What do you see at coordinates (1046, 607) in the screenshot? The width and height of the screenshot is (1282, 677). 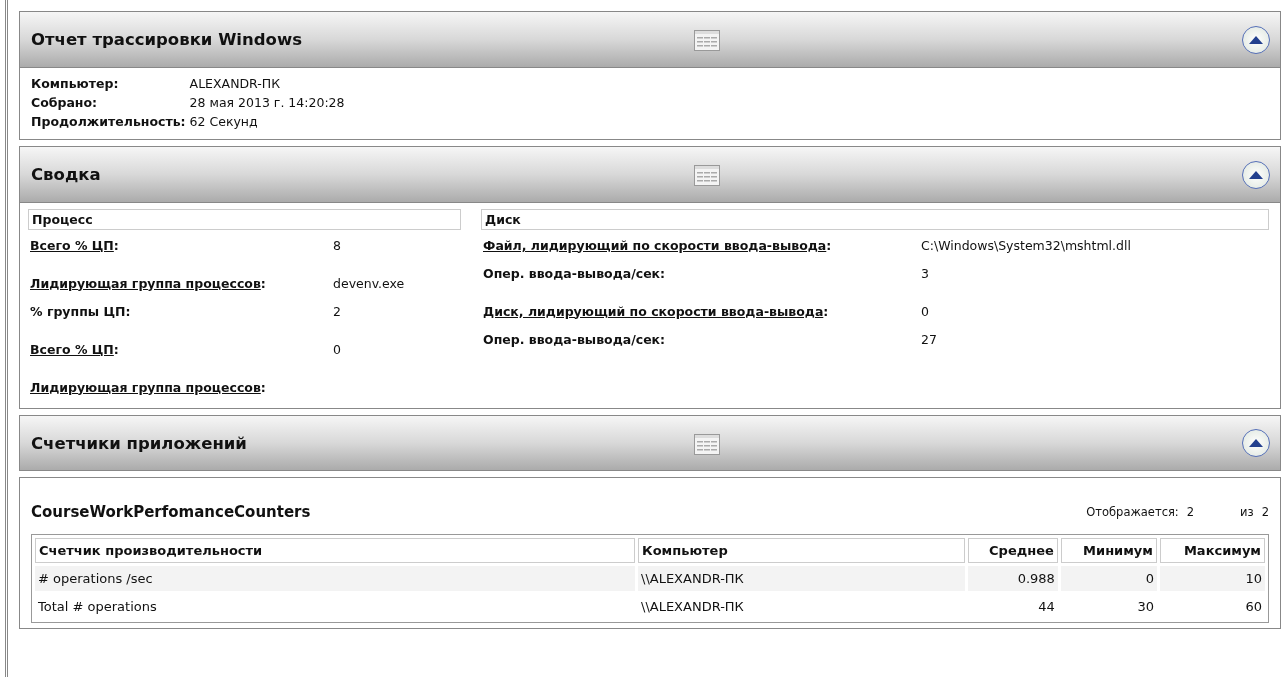 I see `table-cell-text: 44` at bounding box center [1046, 607].